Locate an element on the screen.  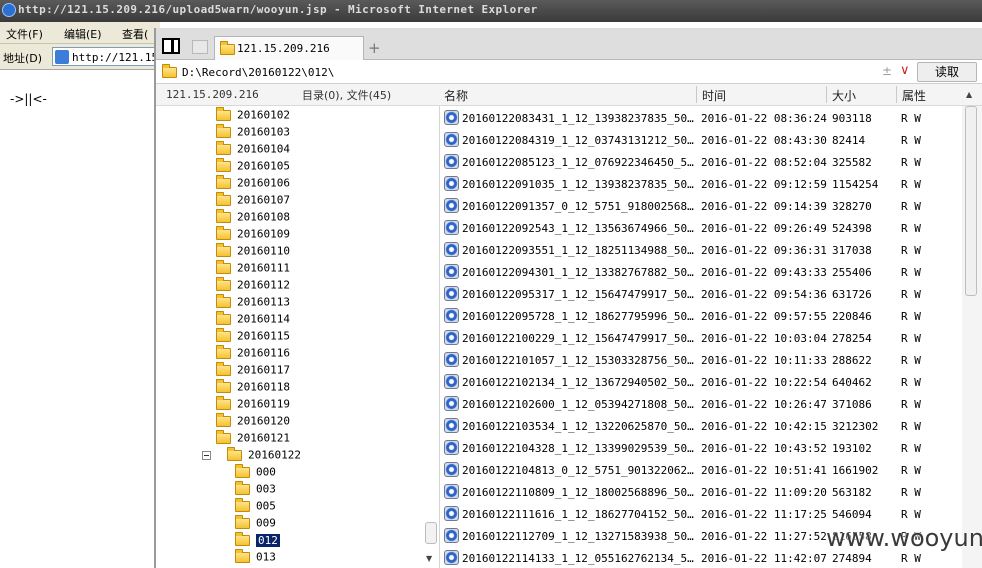
menu-file: 文件(F) is located at coordinates (24, 34).